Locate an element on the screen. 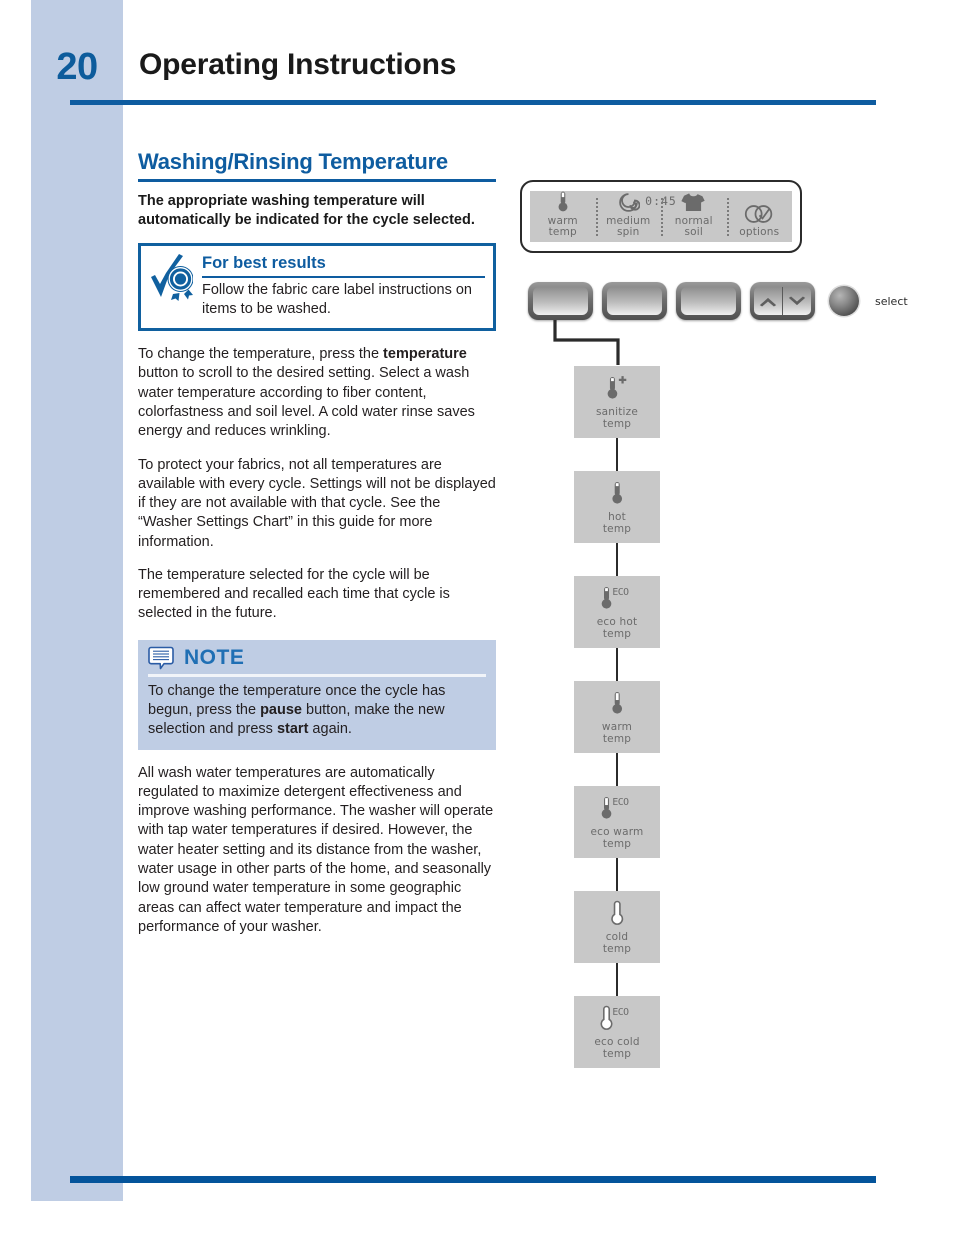 This screenshot has height=1235, width=954. note-rule is located at coordinates (317, 675).